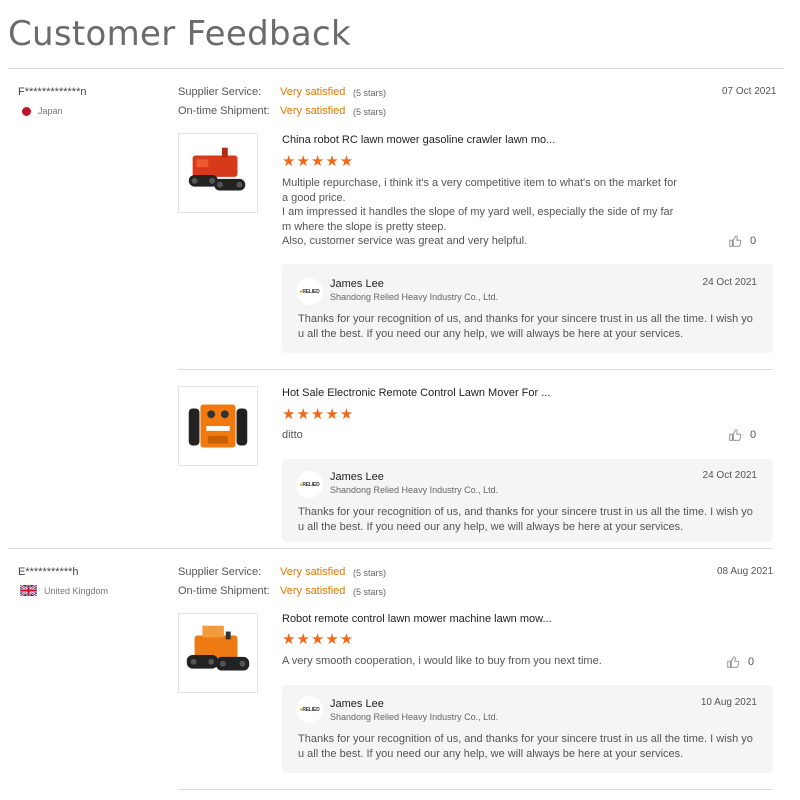  What do you see at coordinates (749, 91) in the screenshot?
I see `review-date: 07 Oct 2021` at bounding box center [749, 91].